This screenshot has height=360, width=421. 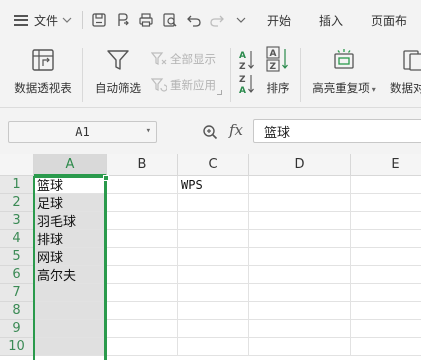 What do you see at coordinates (300, 185) in the screenshot?
I see `cell-d1` at bounding box center [300, 185].